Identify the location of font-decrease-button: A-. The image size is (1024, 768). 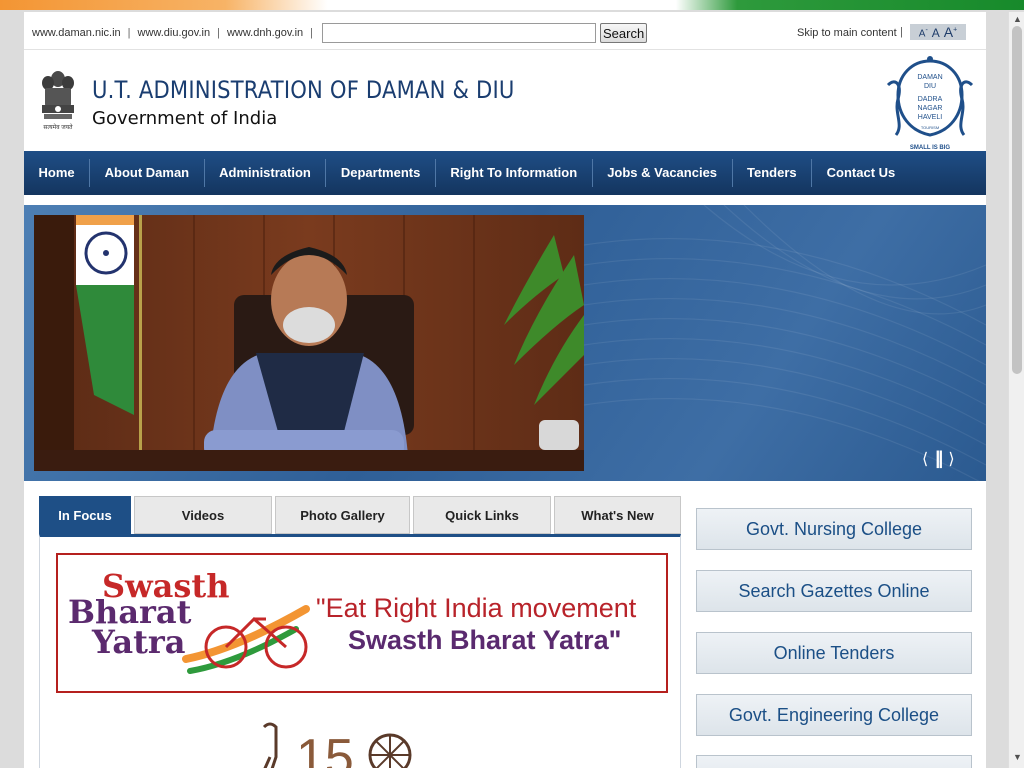
(923, 33).